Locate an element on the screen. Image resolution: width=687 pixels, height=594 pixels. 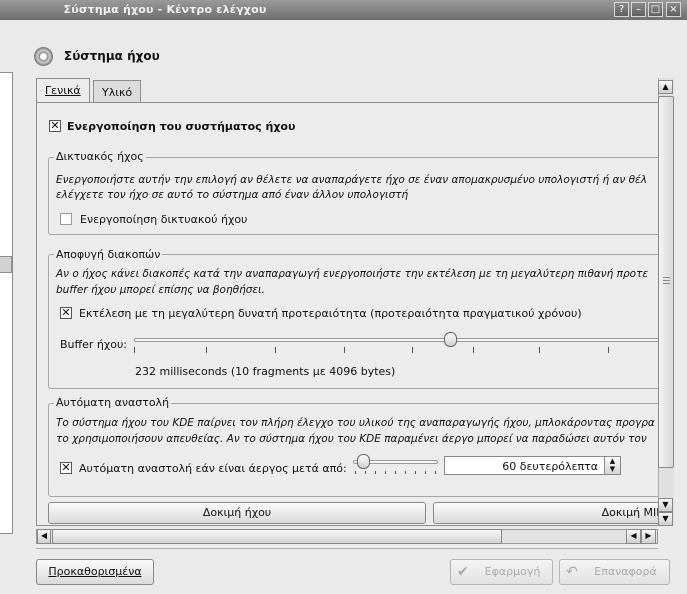
buffer-slider-handle is located at coordinates (450, 339).